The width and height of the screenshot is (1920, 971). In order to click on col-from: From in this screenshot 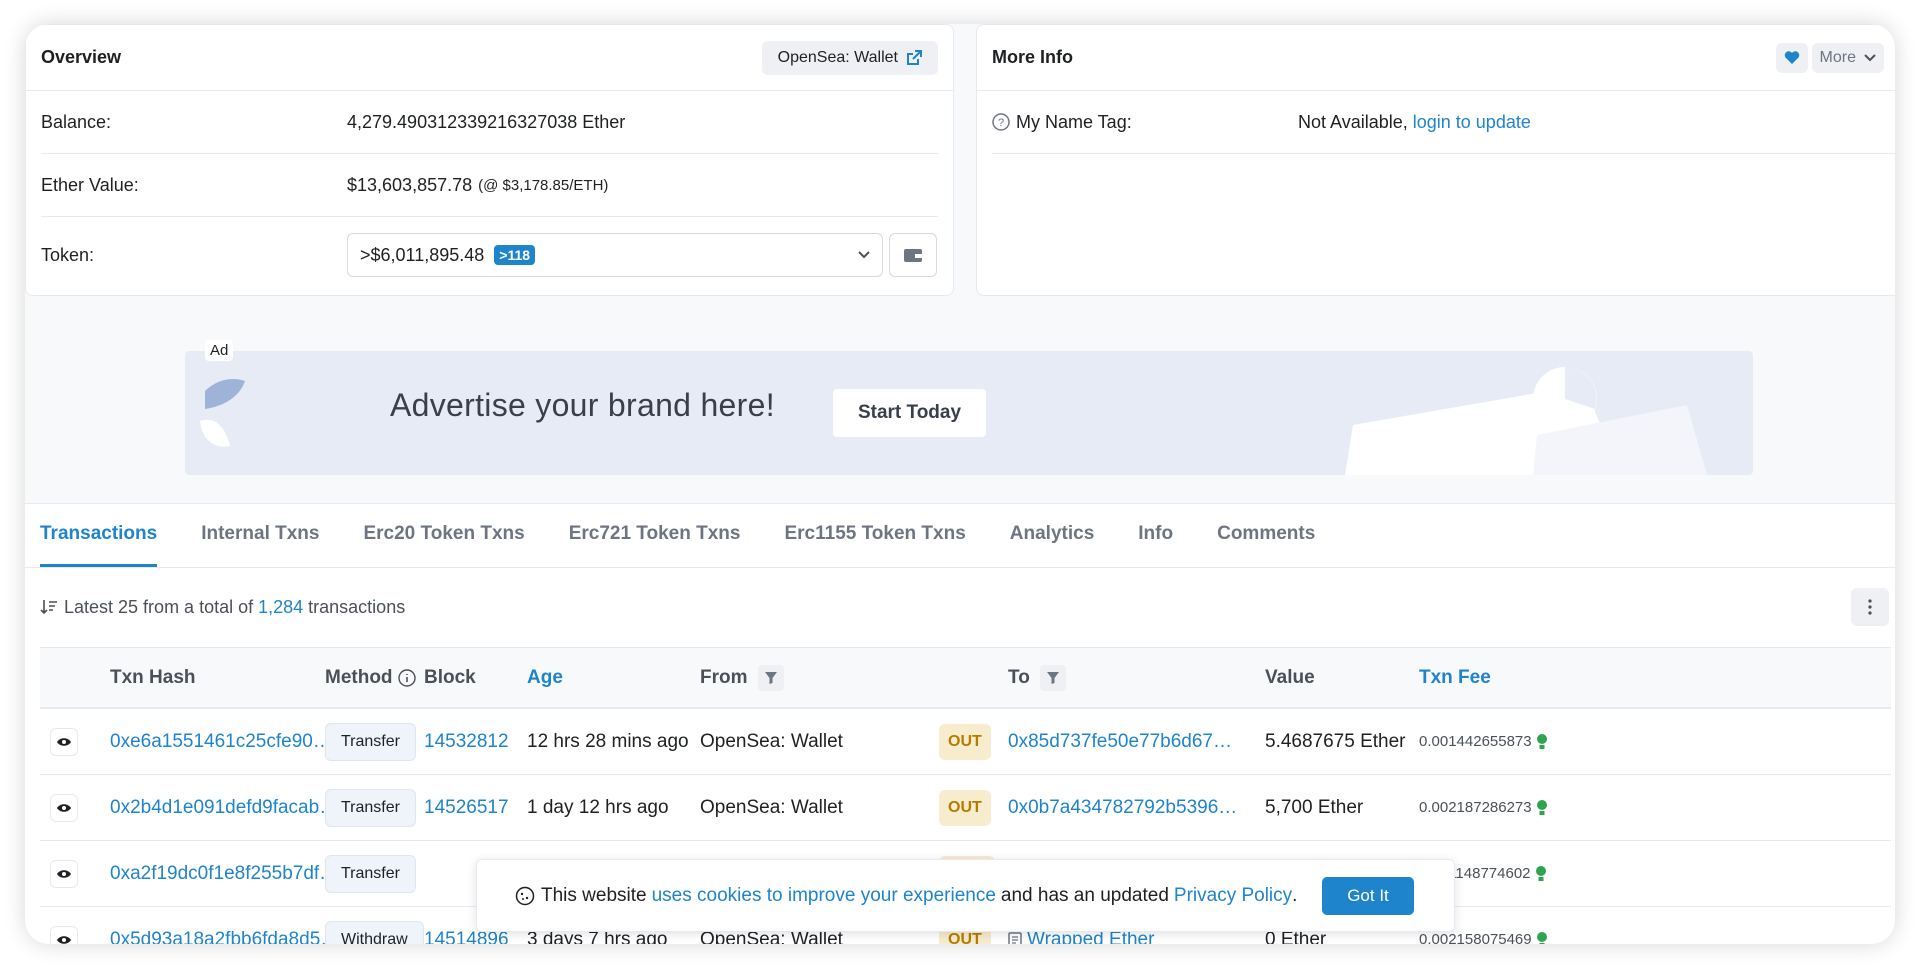, I will do `click(742, 677)`.